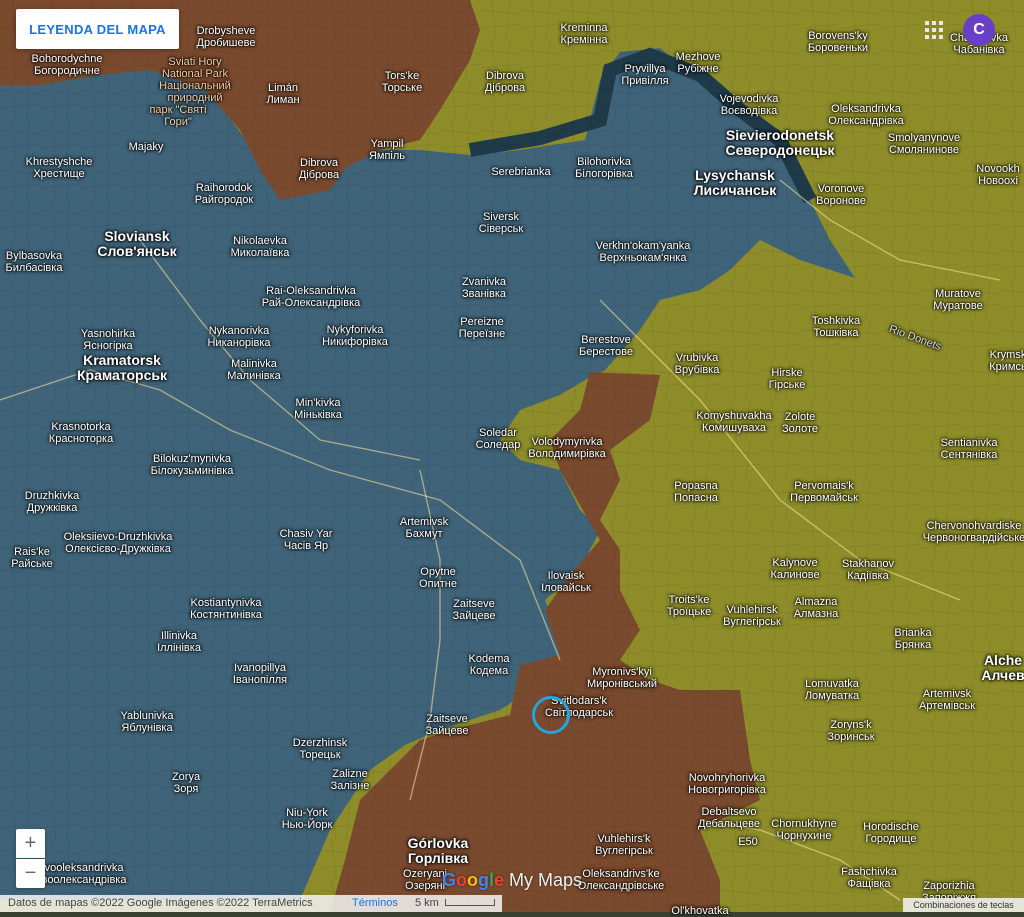 Image resolution: width=1024 pixels, height=917 pixels. Describe the element at coordinates (800, 423) in the screenshot. I see `place-label: Zolote Золоте` at that location.